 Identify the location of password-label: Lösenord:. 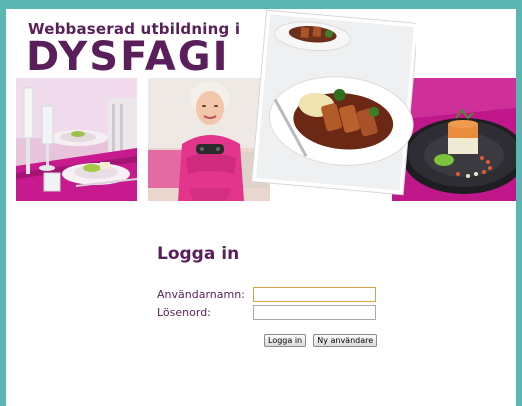
(184, 312).